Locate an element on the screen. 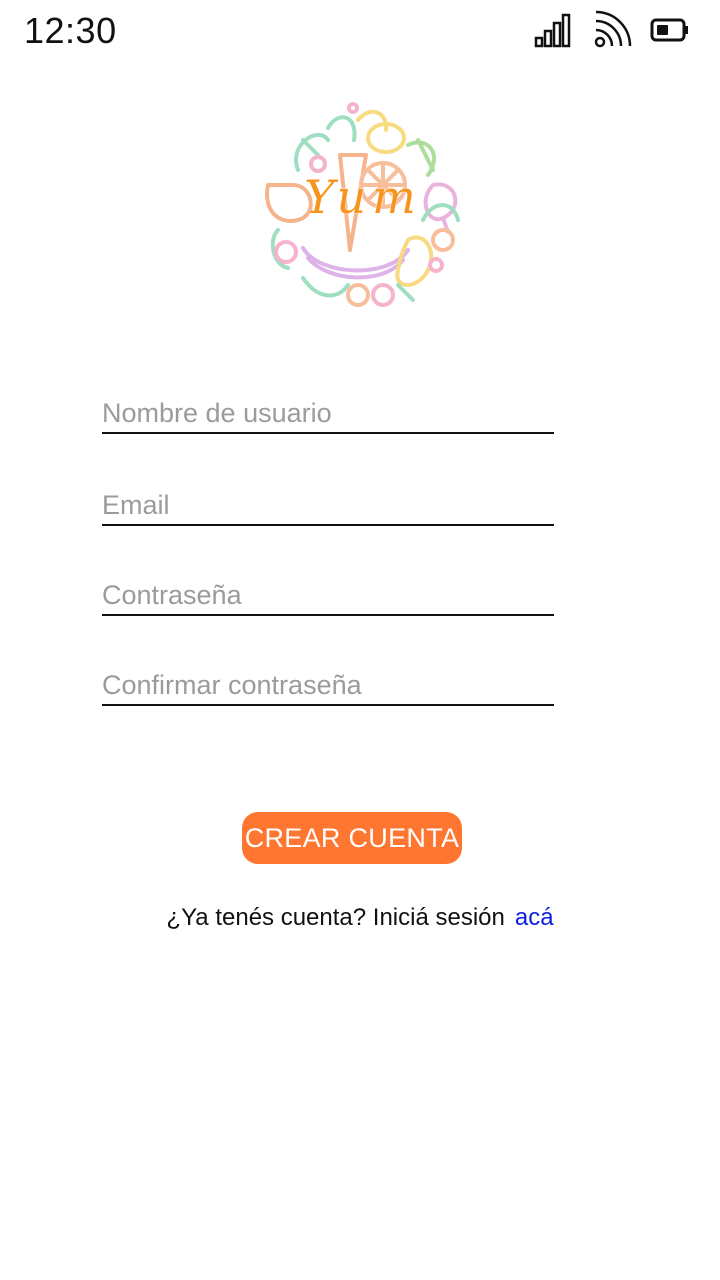 Image resolution: width=720 pixels, height=1280 pixels. email-field-container is located at coordinates (328, 501).